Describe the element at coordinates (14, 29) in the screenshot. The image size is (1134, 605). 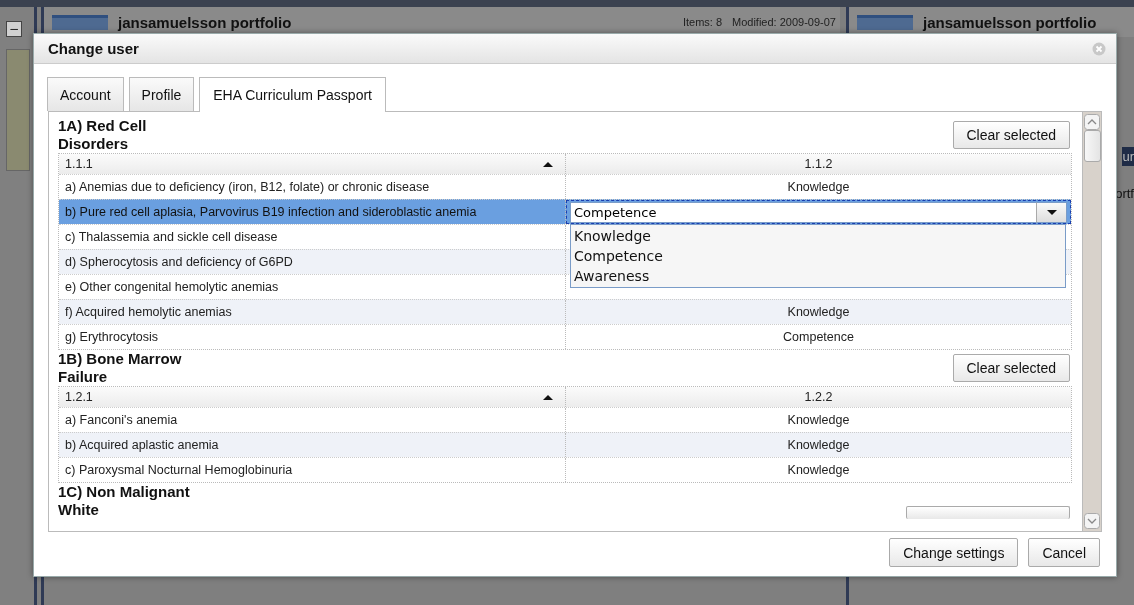
I see `collapse-button: −` at that location.